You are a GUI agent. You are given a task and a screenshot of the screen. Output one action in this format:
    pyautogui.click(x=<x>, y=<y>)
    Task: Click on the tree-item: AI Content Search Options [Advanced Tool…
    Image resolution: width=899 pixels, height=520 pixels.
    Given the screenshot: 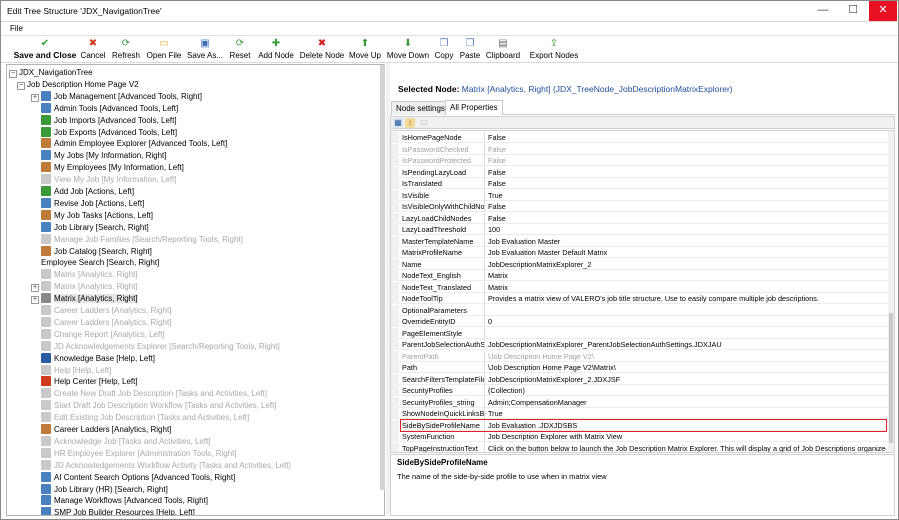 What is the action you would take?
    pyautogui.click(x=138, y=477)
    